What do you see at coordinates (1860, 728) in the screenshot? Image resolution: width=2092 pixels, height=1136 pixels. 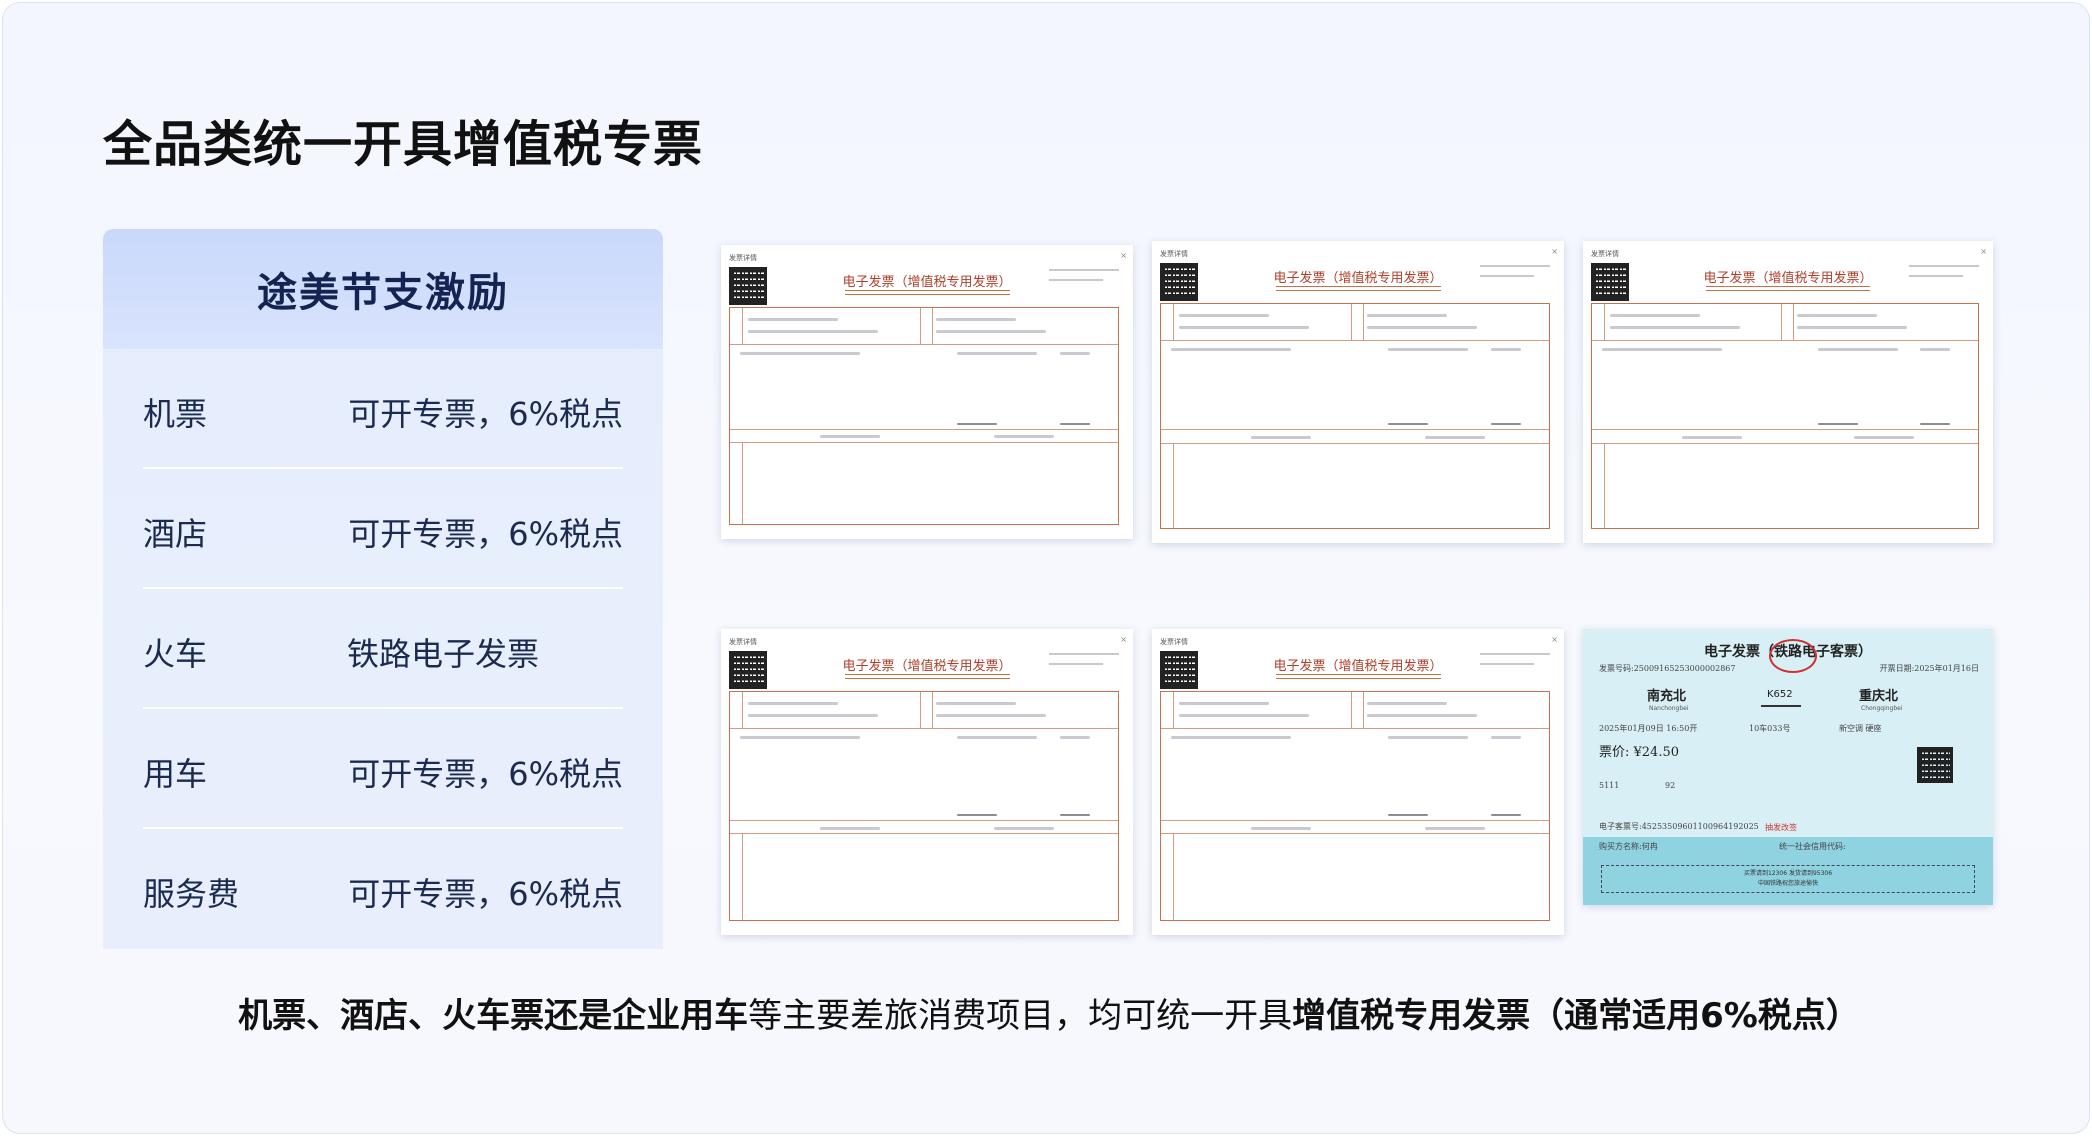 I see `rail-seat-class: 新空调 硬座` at bounding box center [1860, 728].